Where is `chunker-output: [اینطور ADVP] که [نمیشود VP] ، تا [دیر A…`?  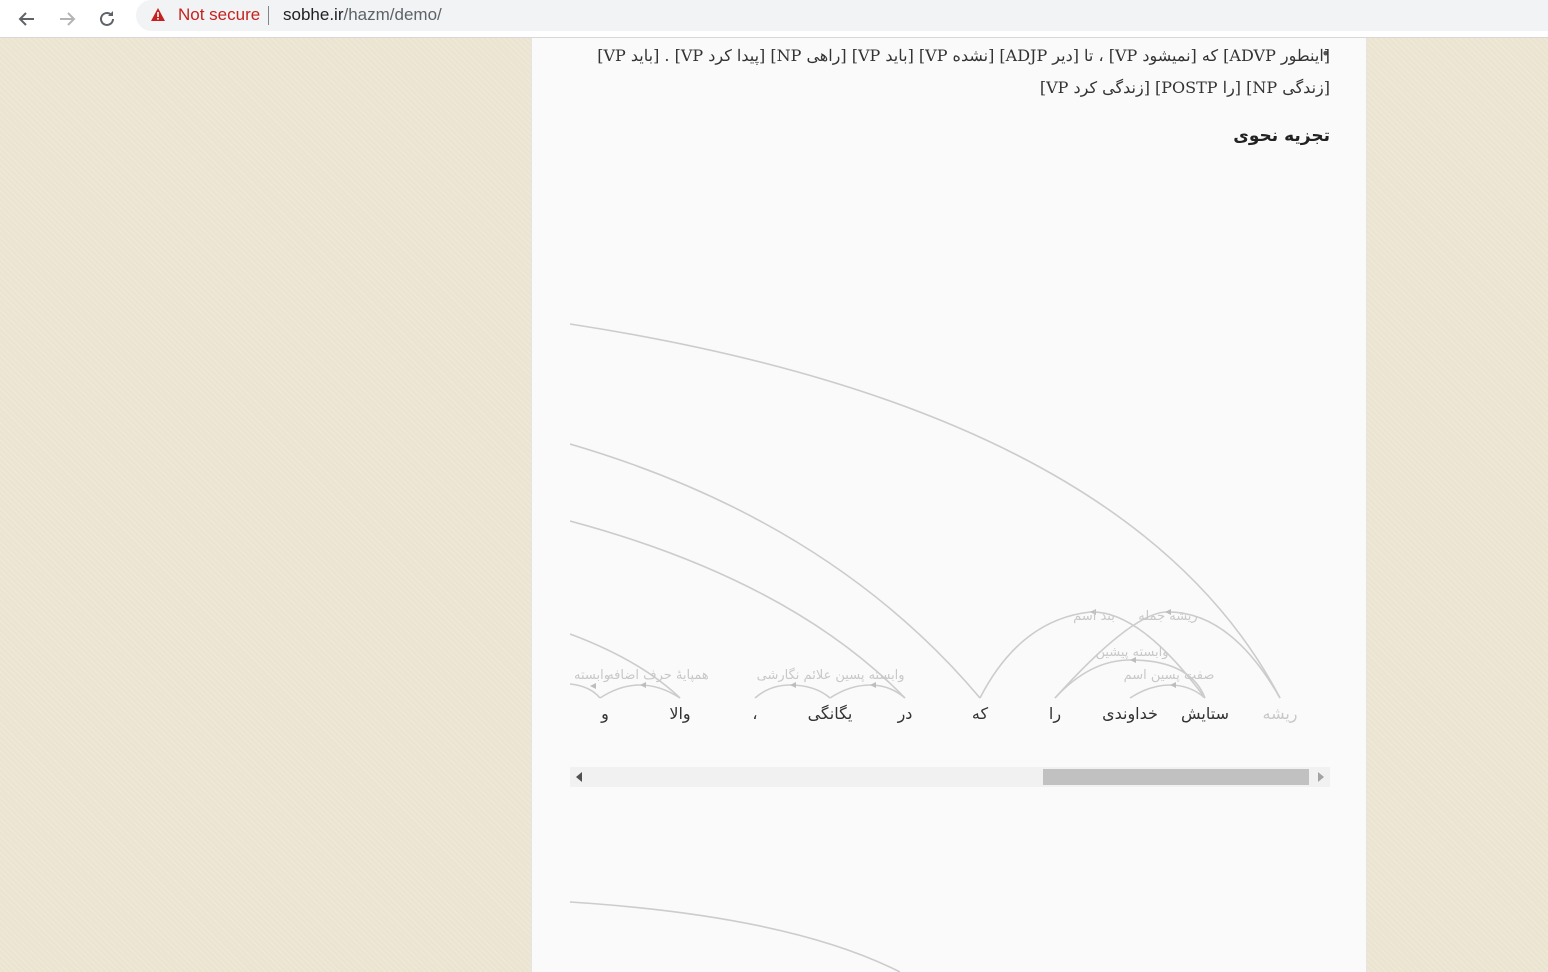
chunker-output: [اینطور ADVP] که [نمیشود VP] ، تا [دیر A… is located at coordinates (963, 71).